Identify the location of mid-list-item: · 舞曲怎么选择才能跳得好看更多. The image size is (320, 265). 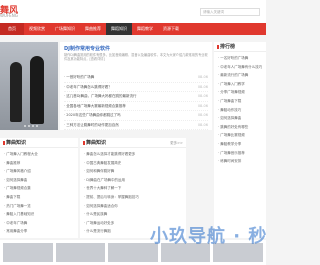
(133, 154).